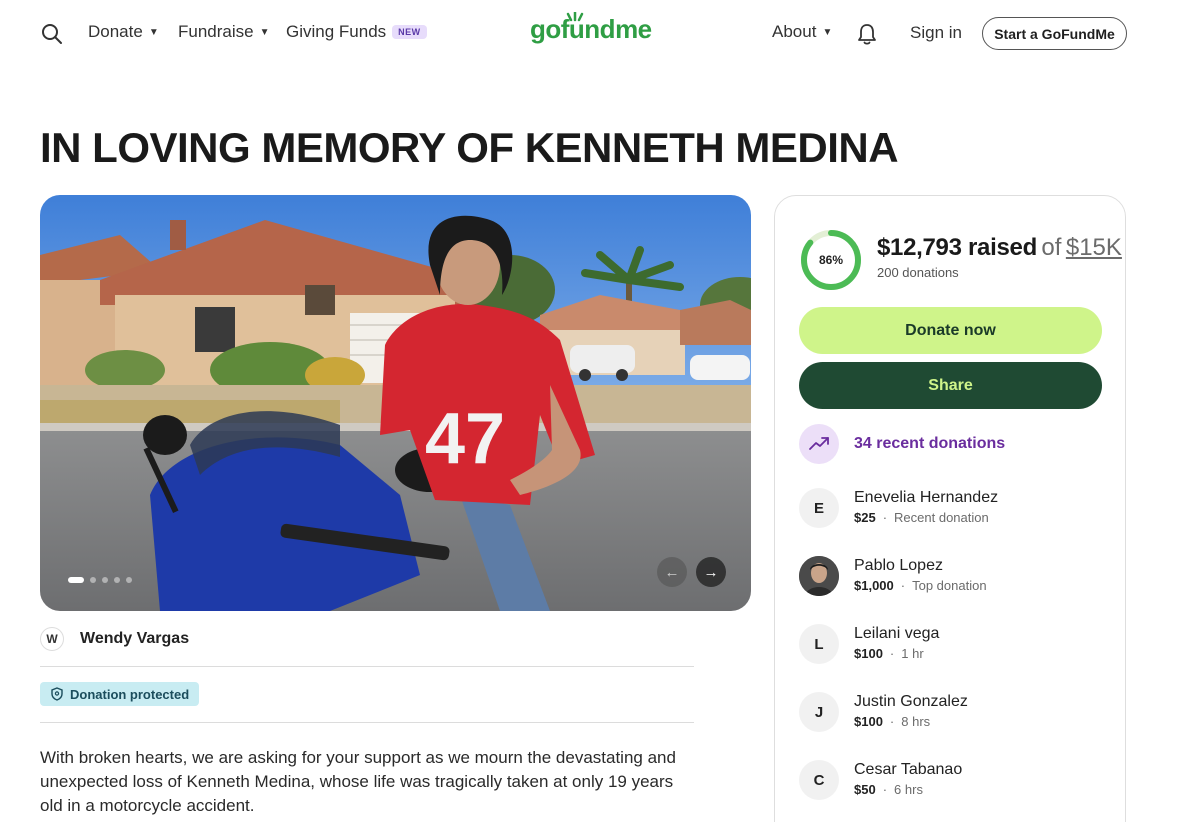  I want to click on donate-now-button: Donate now, so click(950, 330).